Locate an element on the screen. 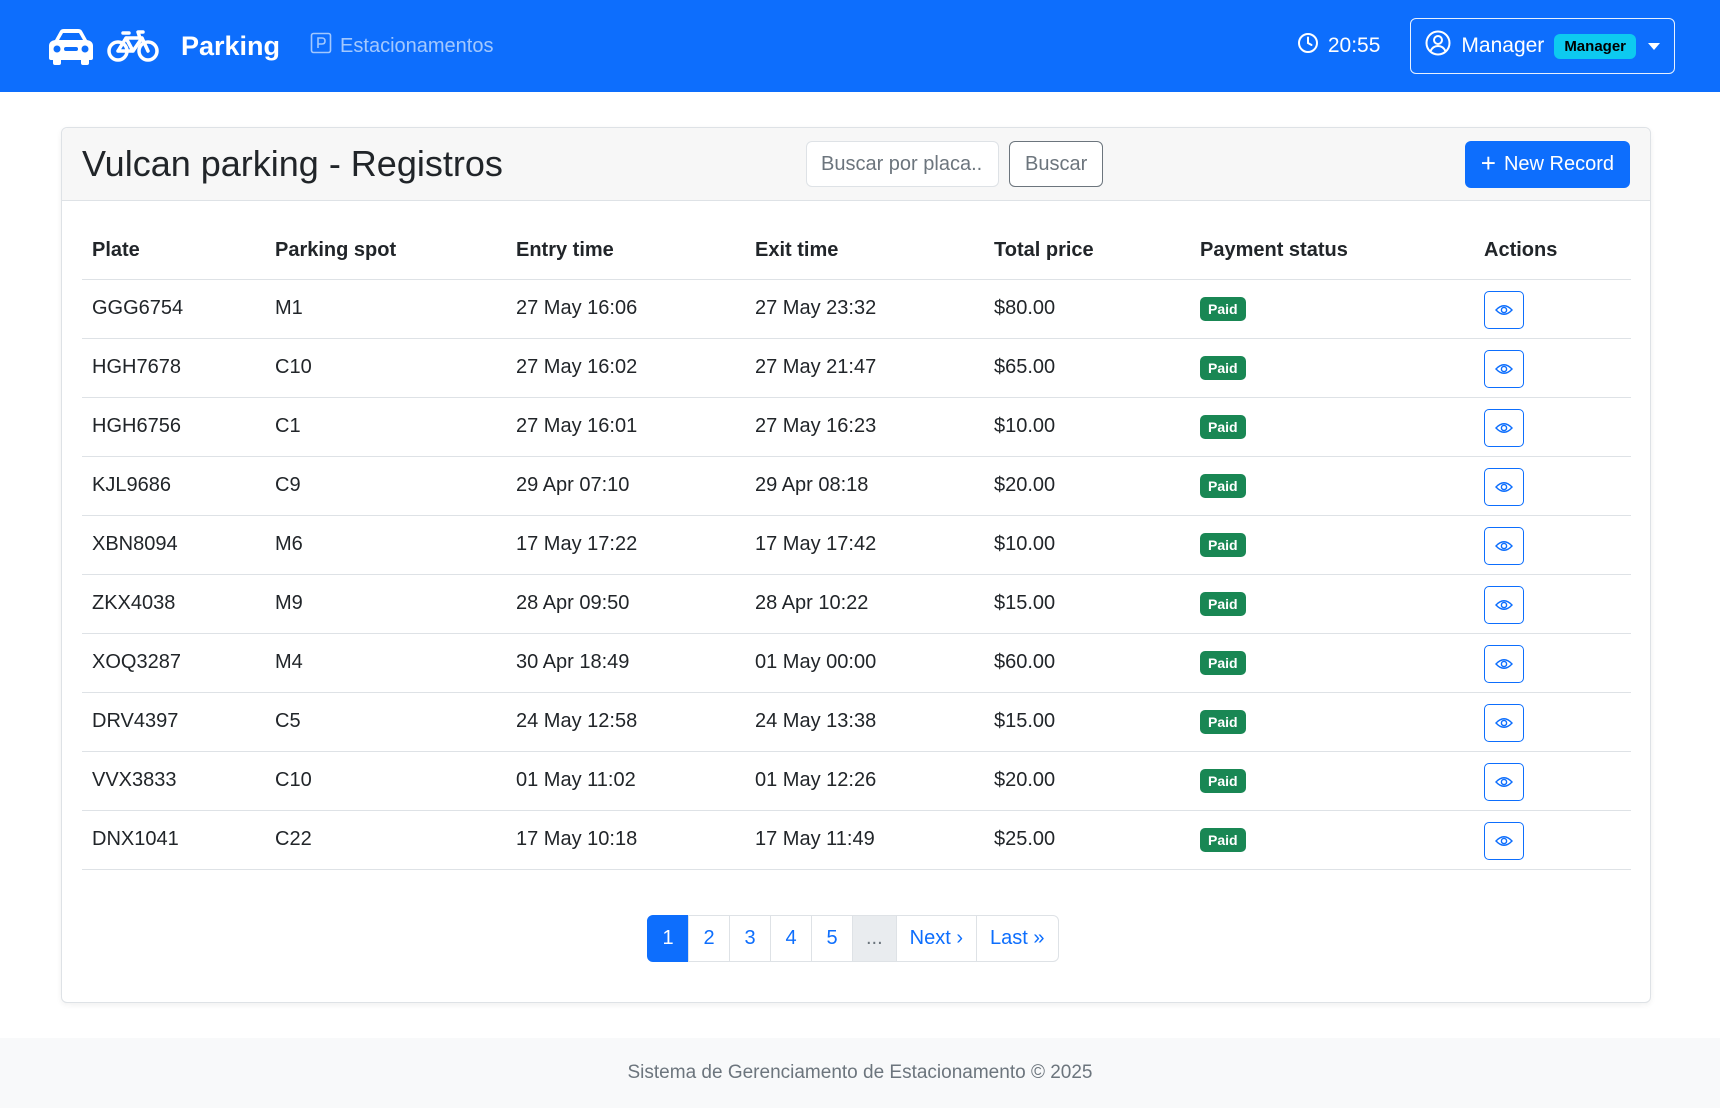 This screenshot has height=1108, width=1720. new-record-button: + New Record is located at coordinates (1547, 164).